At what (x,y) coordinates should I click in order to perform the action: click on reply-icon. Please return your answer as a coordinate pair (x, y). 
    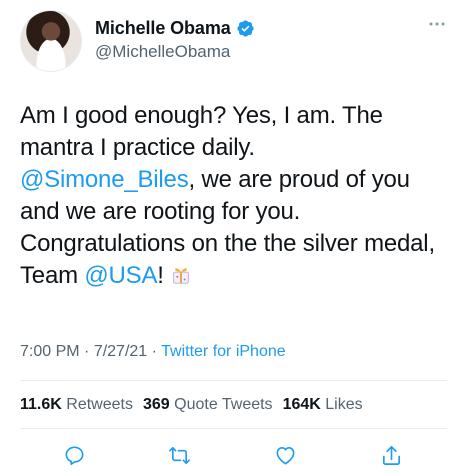
    Looking at the image, I should click on (74, 455).